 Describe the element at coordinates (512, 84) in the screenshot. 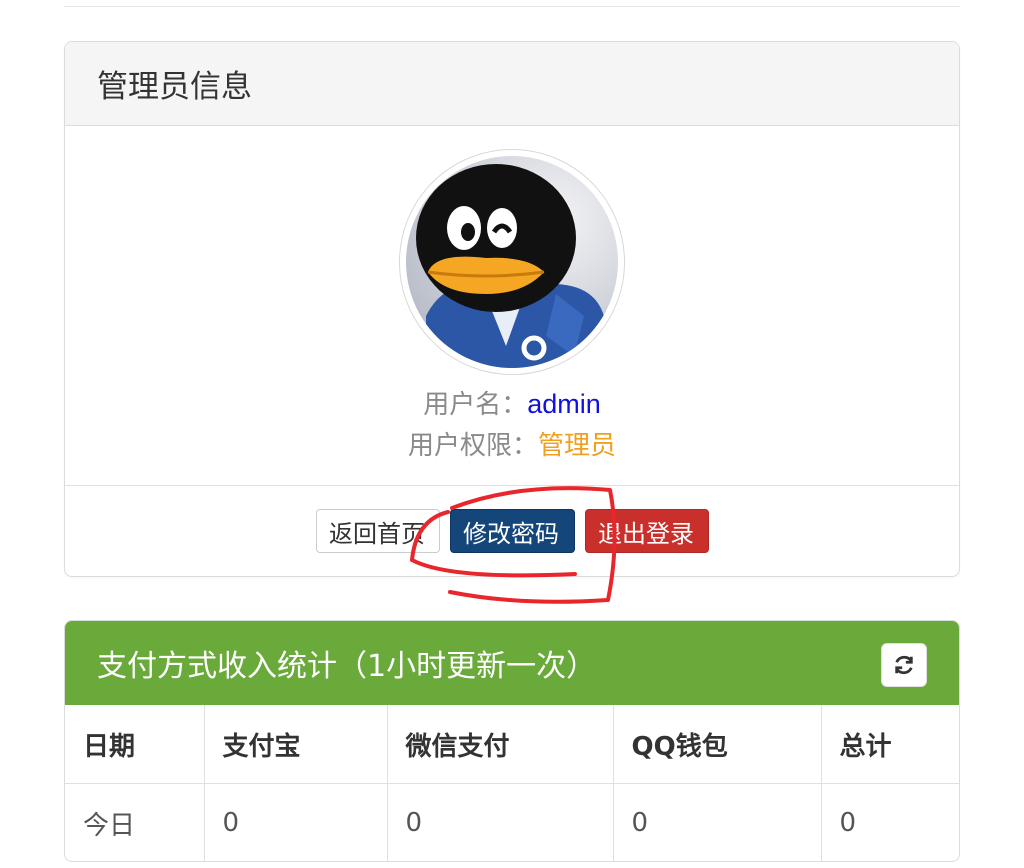

I see `admin-panel-title: 管理员信息` at that location.